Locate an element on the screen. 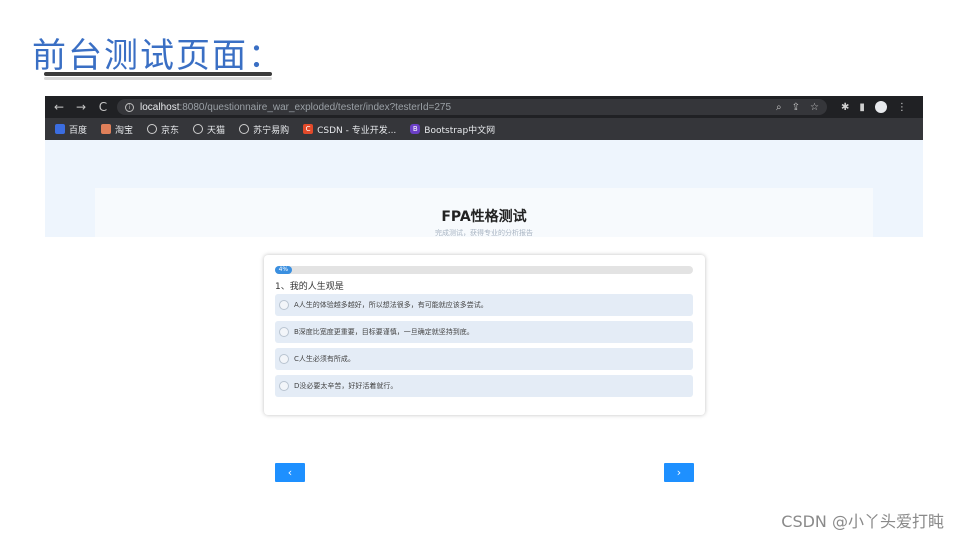 The image size is (960, 540). option-c: C人生必须有所成。 is located at coordinates (484, 359).